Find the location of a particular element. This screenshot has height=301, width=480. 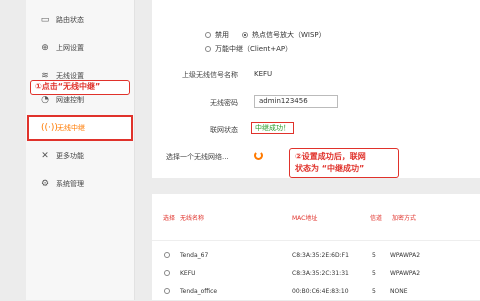

sidebar-item-more: ✕ 更多功能 is located at coordinates (80, 156).